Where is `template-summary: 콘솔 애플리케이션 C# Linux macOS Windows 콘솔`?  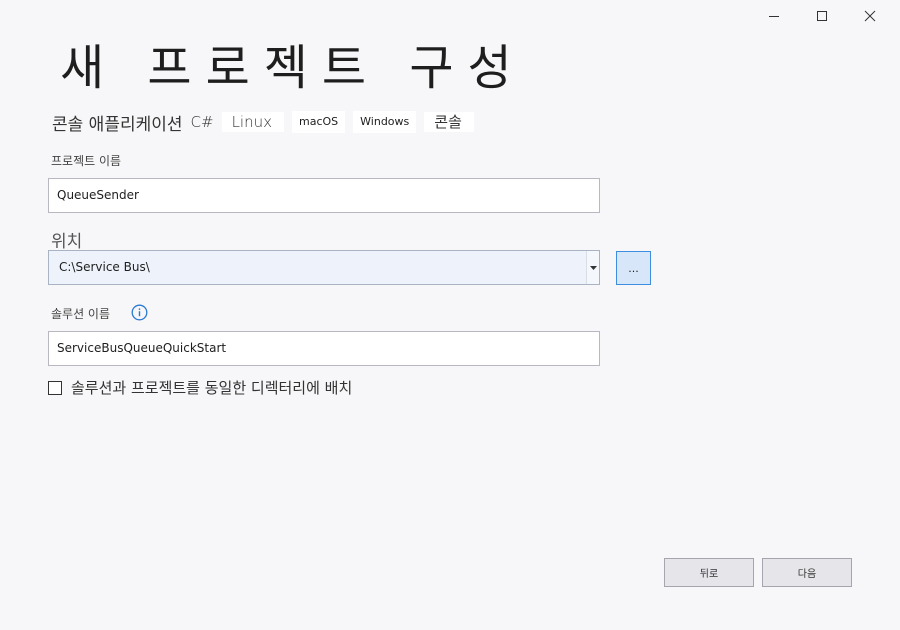
template-summary: 콘솔 애플리케이션 C# Linux macOS Windows 콘솔 is located at coordinates (263, 122).